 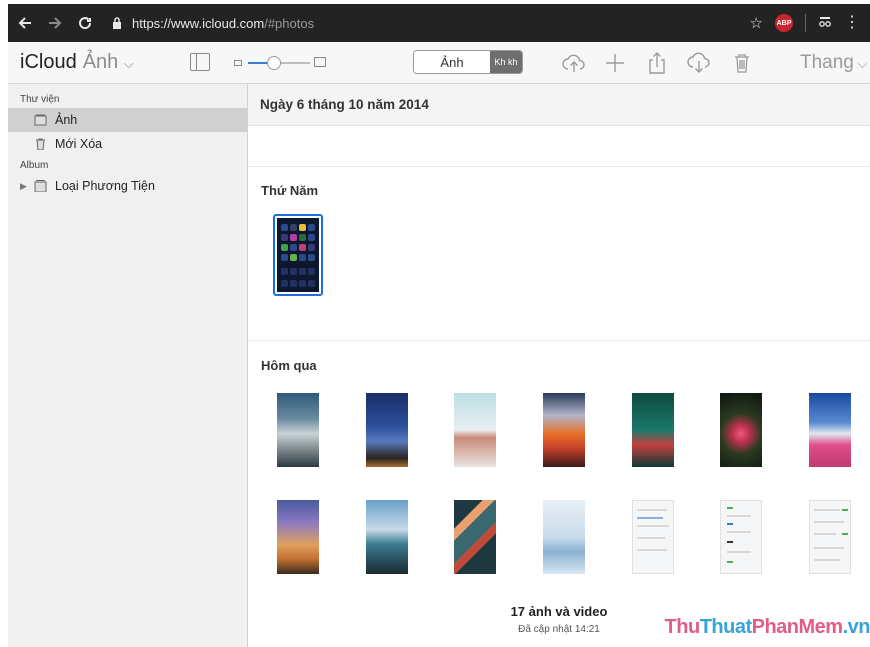 I want to click on sidebar-toggle-icon, so click(x=200, y=62).